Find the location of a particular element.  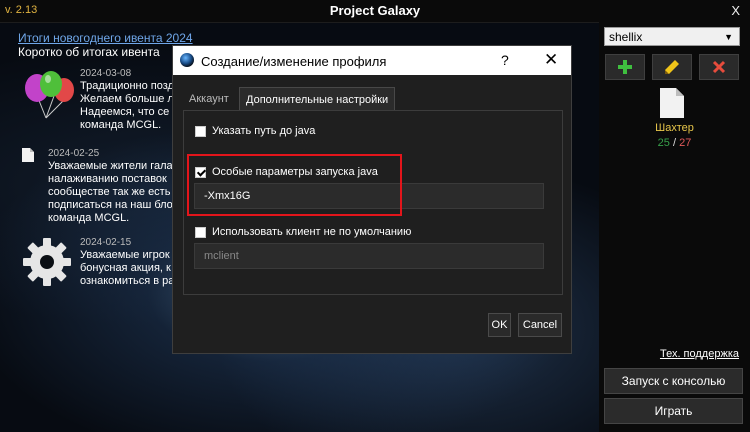

pencil-icon is located at coordinates (672, 67).